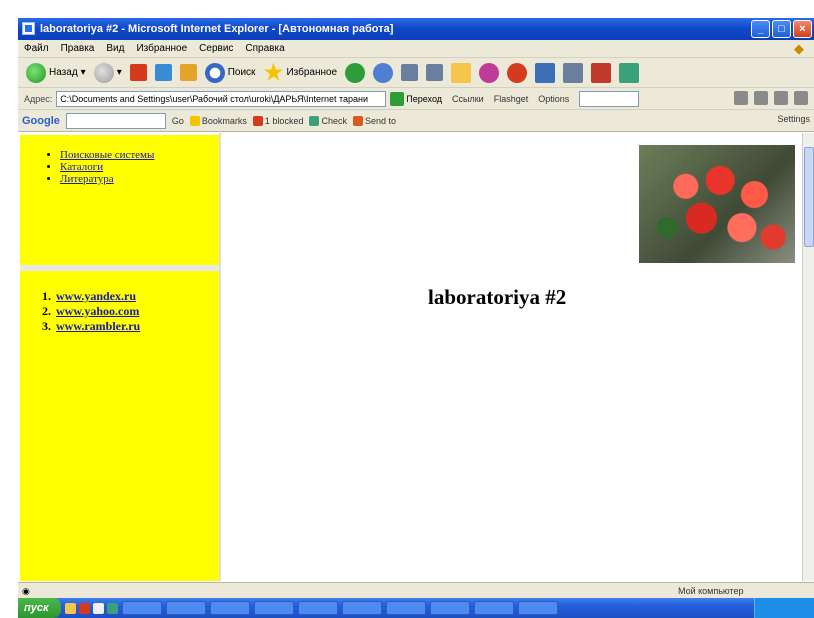 This screenshot has height=618, width=814. Describe the element at coordinates (781, 98) in the screenshot. I see `share-icon` at that location.